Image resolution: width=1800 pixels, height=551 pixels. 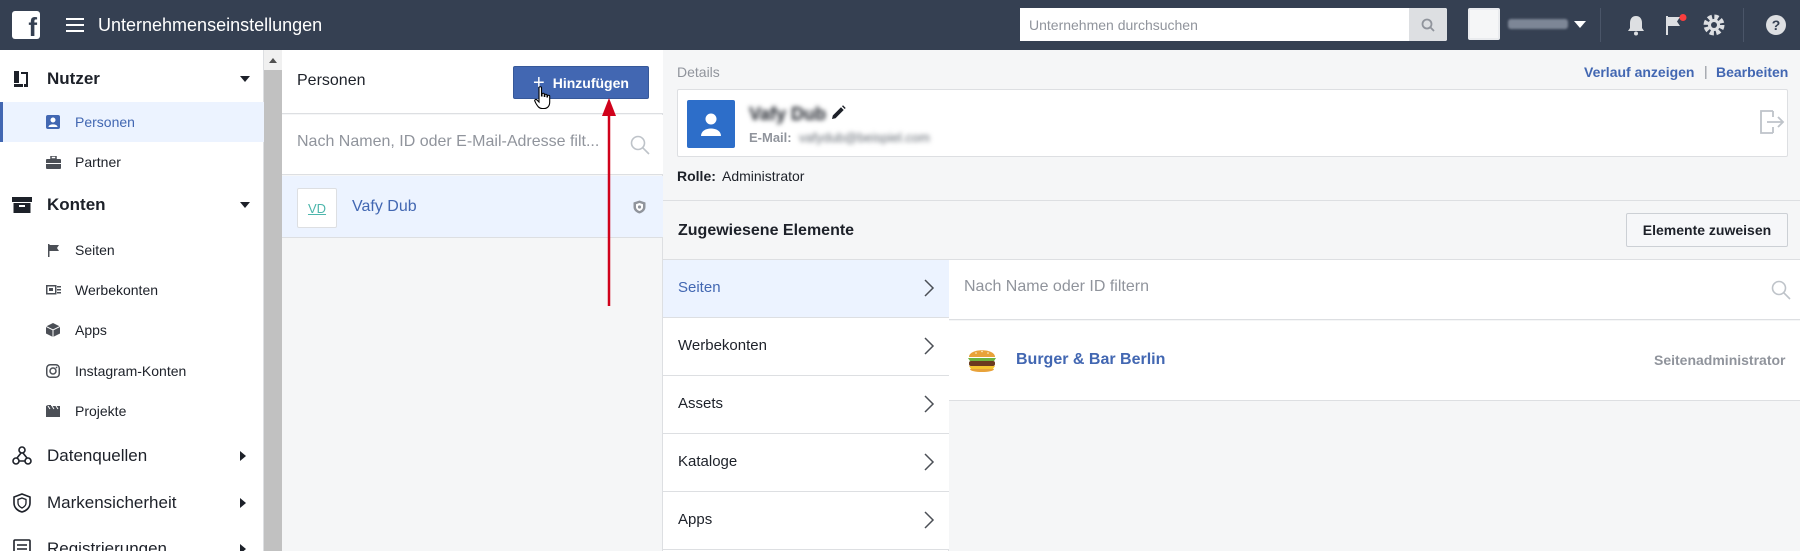 What do you see at coordinates (696, 176) in the screenshot?
I see `role-label: Rolle:` at bounding box center [696, 176].